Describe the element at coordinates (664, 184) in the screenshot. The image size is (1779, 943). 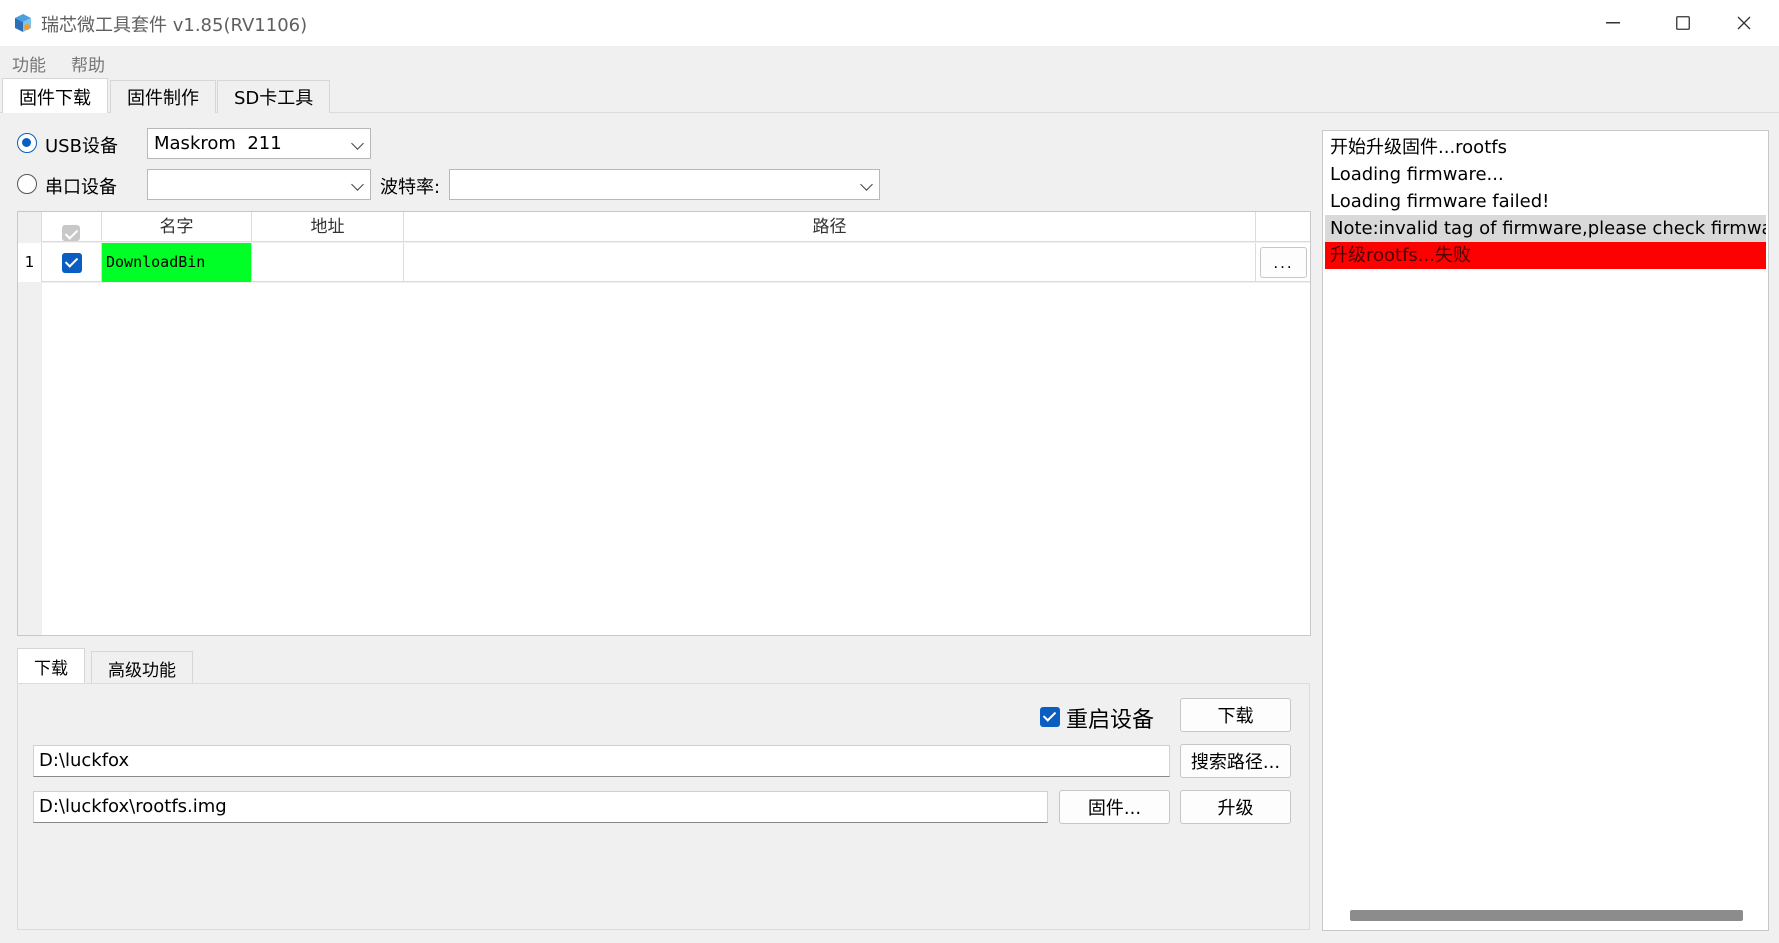
I see `baud-rate-select` at that location.